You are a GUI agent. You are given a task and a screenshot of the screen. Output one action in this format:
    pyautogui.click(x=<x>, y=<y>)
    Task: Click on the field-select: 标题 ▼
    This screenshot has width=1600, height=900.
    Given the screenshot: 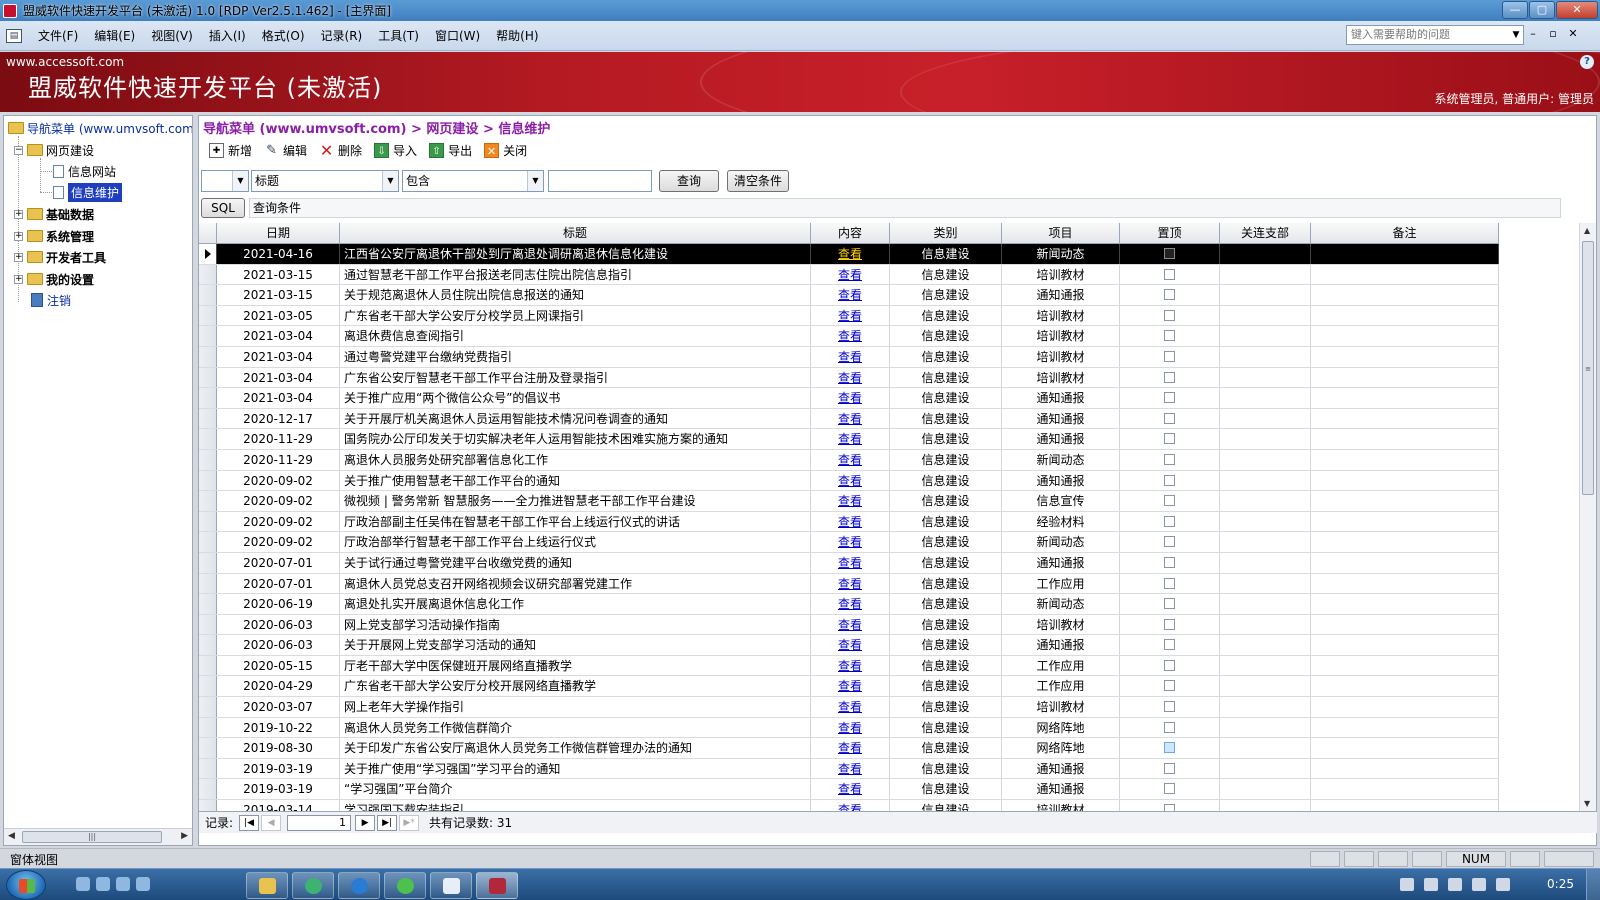 What is the action you would take?
    pyautogui.click(x=325, y=181)
    